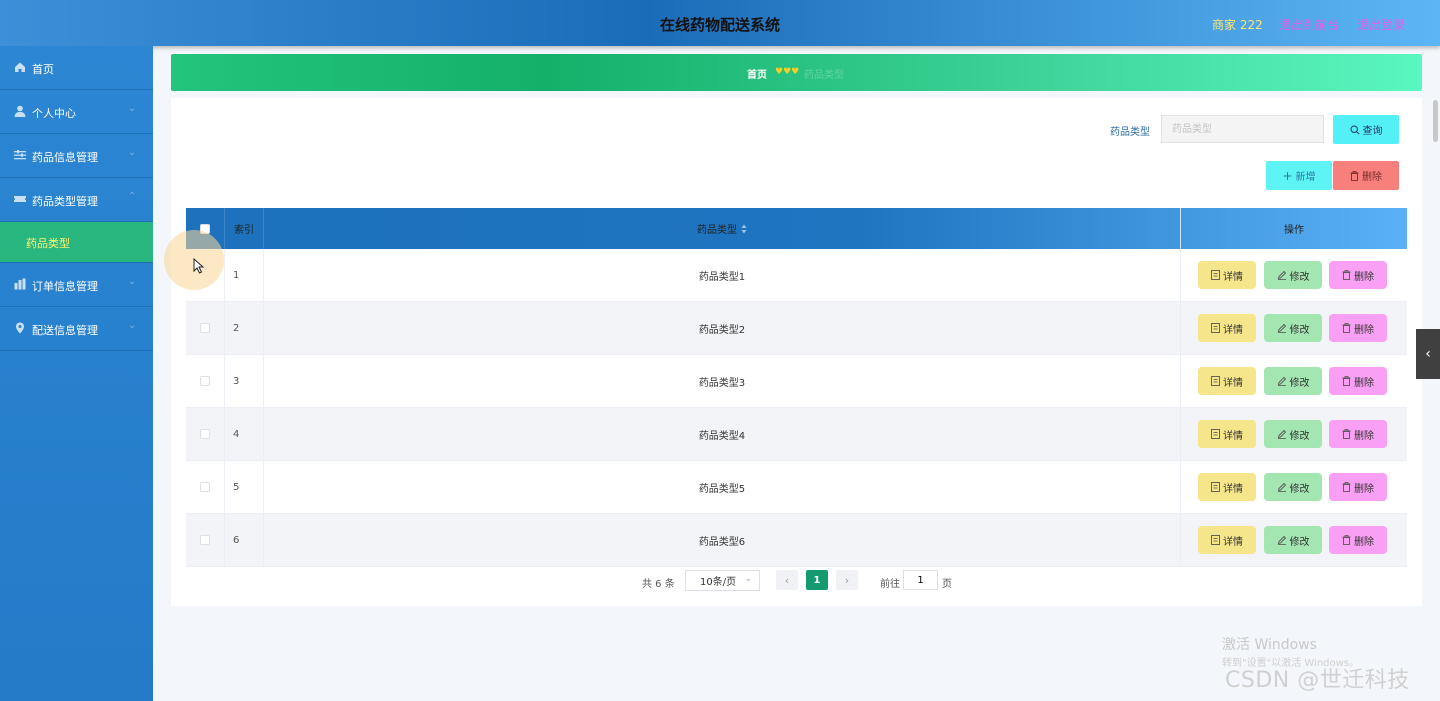  I want to click on page-size-value: 10条/页, so click(718, 582).